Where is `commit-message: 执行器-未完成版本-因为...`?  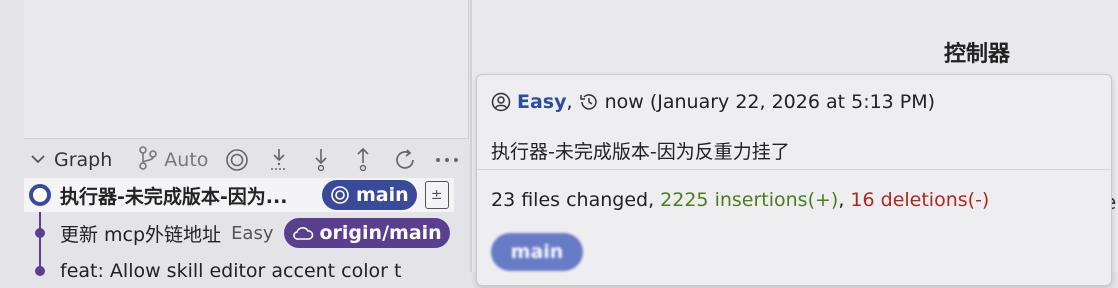 commit-message: 执行器-未完成版本-因为... is located at coordinates (174, 196).